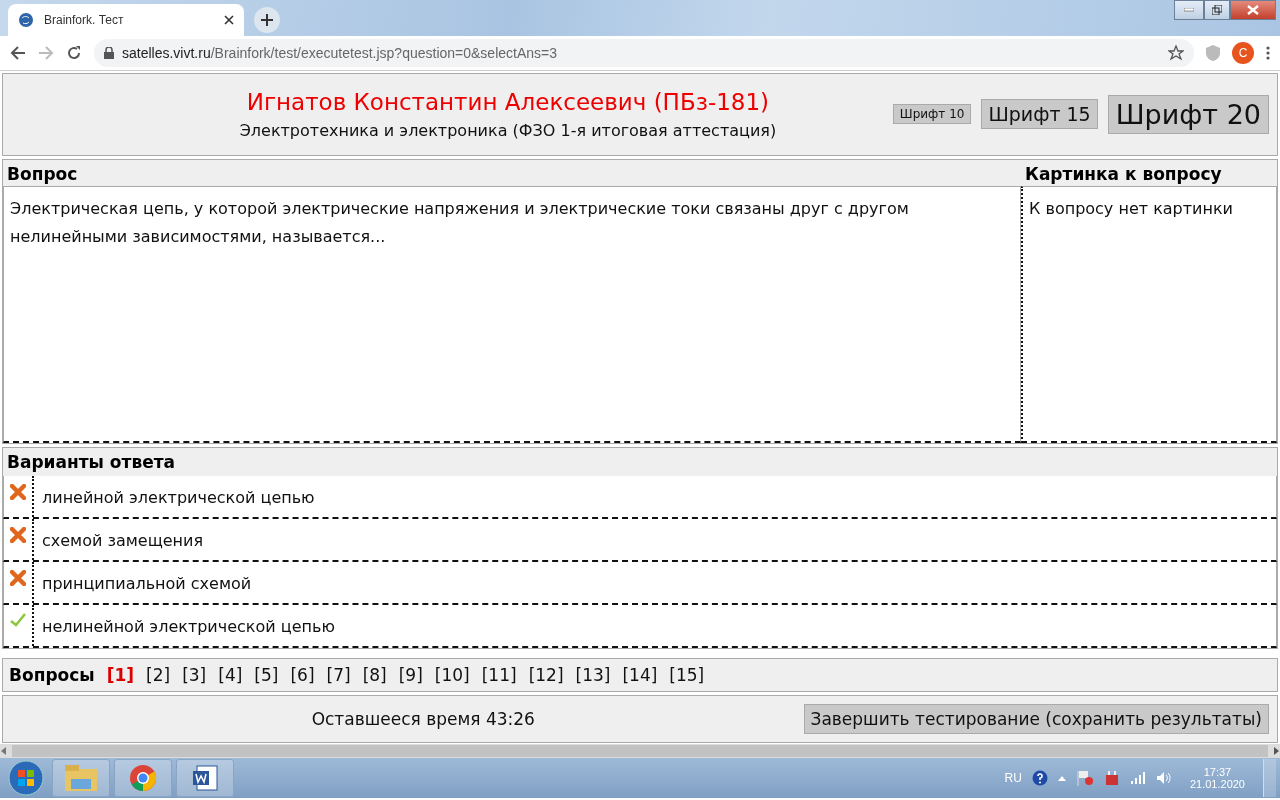 The width and height of the screenshot is (1280, 800). Describe the element at coordinates (1176, 53) in the screenshot. I see `star-icon` at that location.